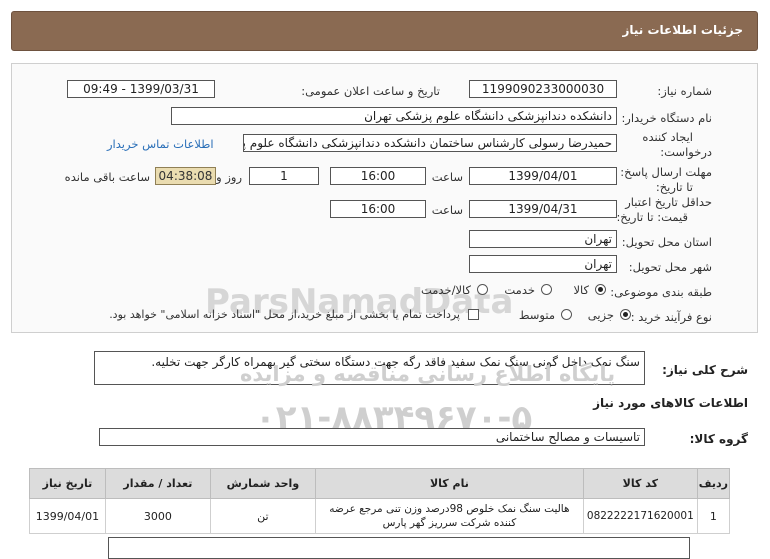 This screenshot has height=559, width=770. What do you see at coordinates (543, 239) in the screenshot?
I see `province-field: تهران` at bounding box center [543, 239].